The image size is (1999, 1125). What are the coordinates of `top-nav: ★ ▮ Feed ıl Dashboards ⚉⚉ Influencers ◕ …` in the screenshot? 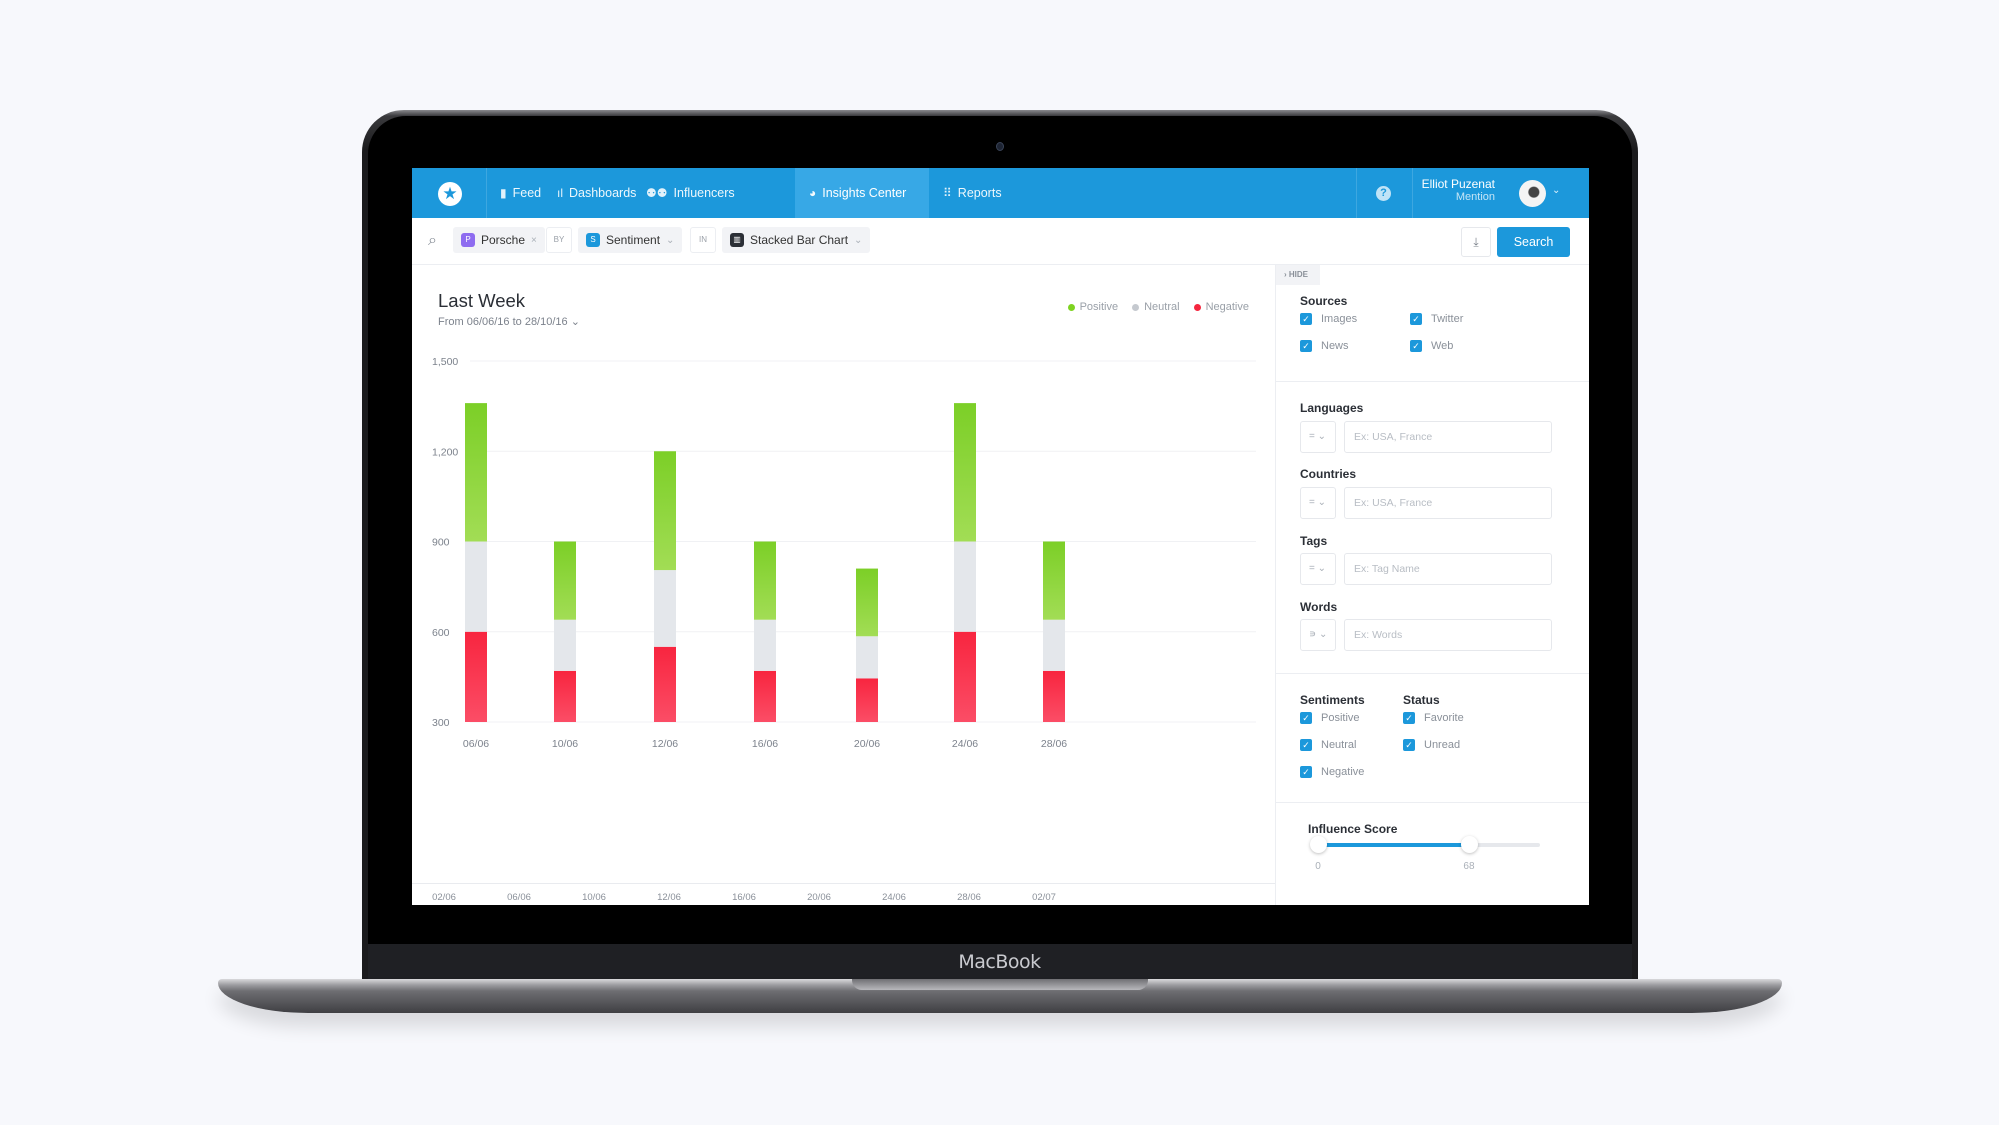 It's located at (1000, 193).